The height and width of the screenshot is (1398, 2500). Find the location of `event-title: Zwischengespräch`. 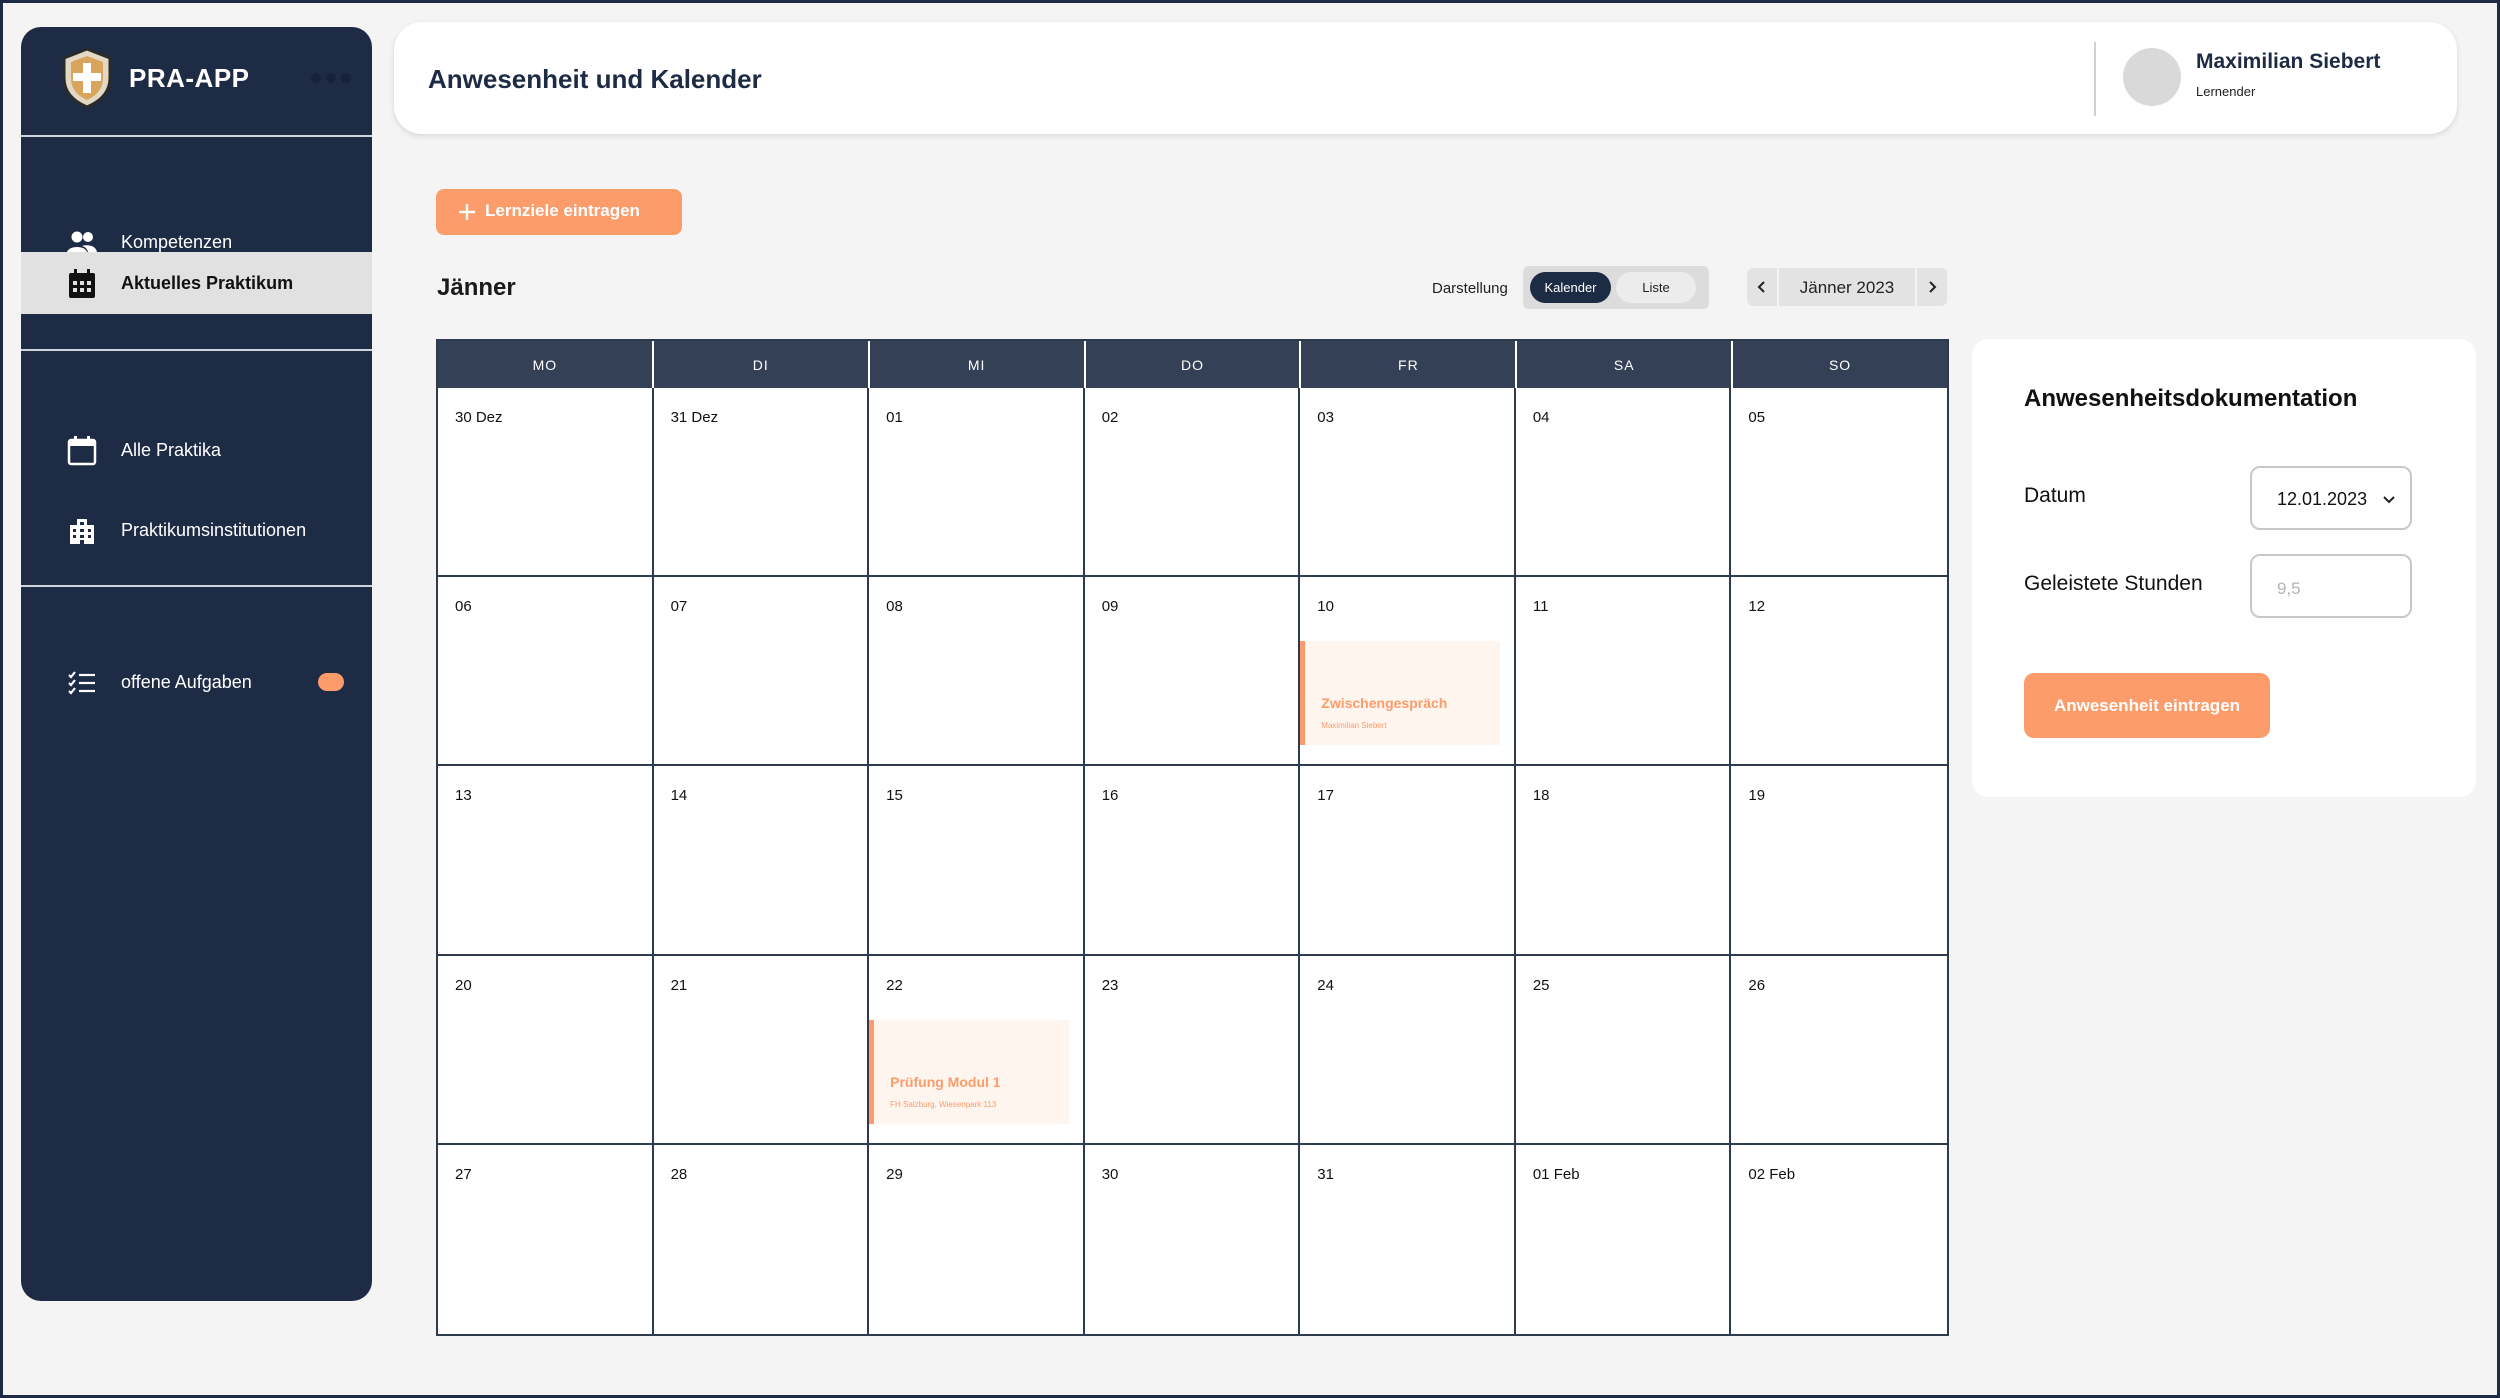

event-title: Zwischengespräch is located at coordinates (1384, 703).